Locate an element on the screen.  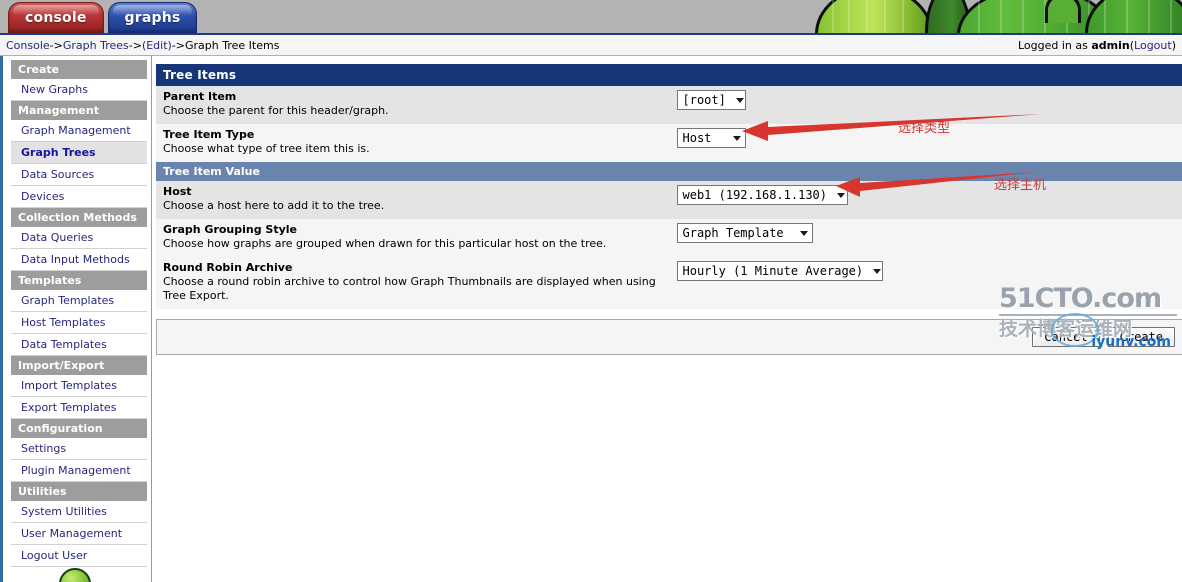
sidebar-header-templates: Templates is located at coordinates (79, 280).